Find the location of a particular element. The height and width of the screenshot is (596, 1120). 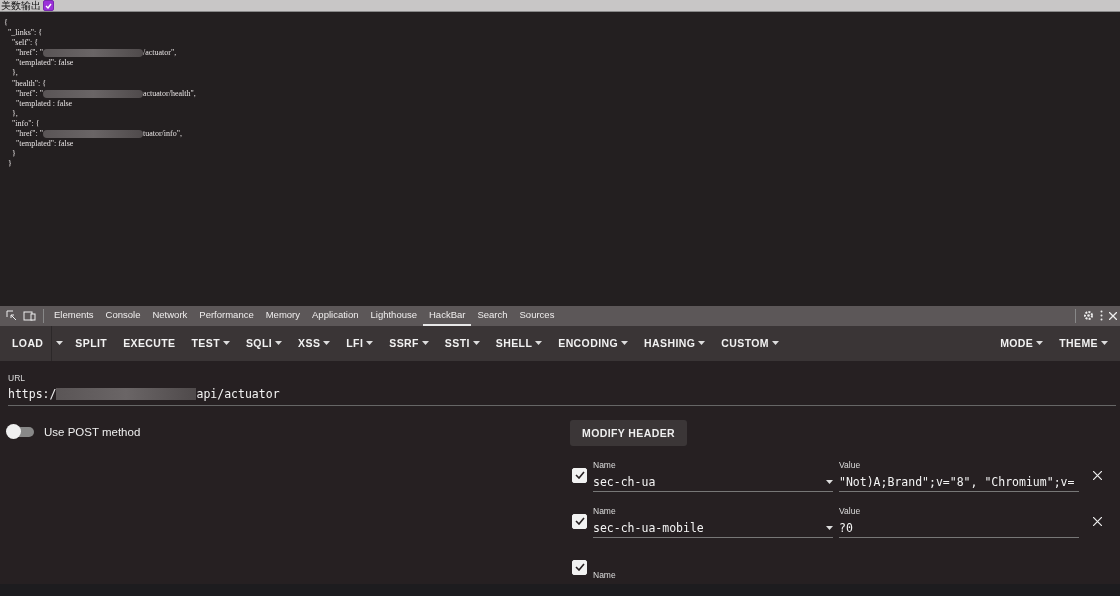

menu-button: LFI is located at coordinates (360, 343).